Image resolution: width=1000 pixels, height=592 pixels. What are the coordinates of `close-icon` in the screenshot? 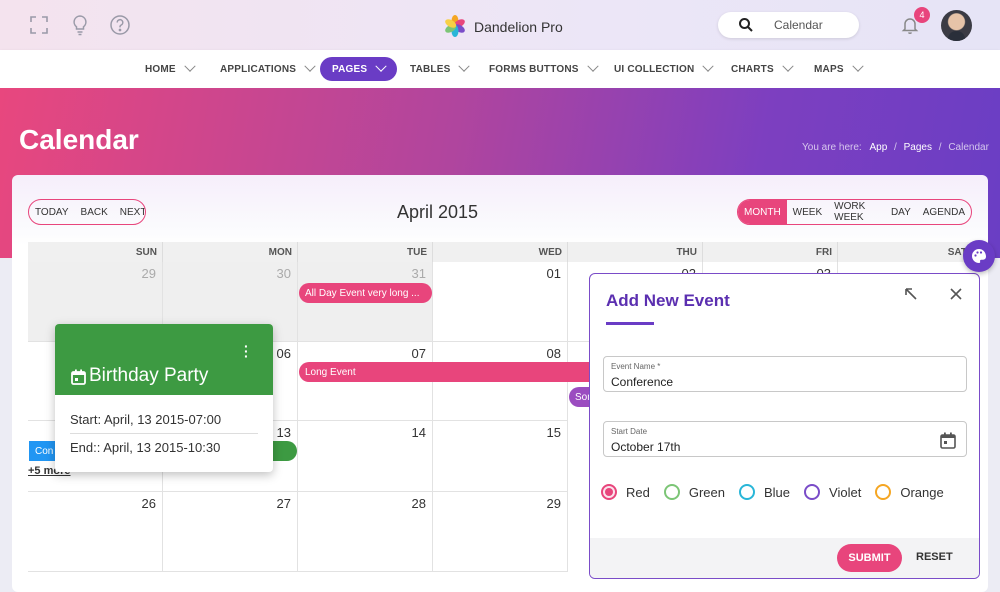 It's located at (956, 296).